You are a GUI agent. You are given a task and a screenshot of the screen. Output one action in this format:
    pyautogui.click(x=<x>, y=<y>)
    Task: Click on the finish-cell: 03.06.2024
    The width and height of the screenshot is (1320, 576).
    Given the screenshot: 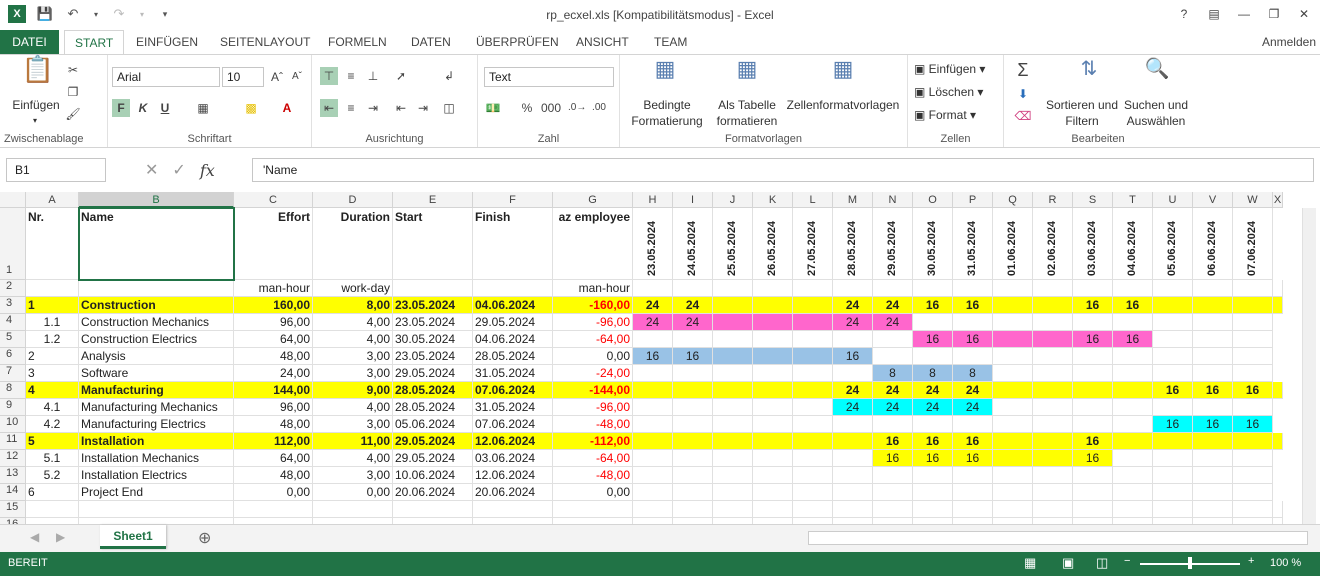 What is the action you would take?
    pyautogui.click(x=513, y=458)
    